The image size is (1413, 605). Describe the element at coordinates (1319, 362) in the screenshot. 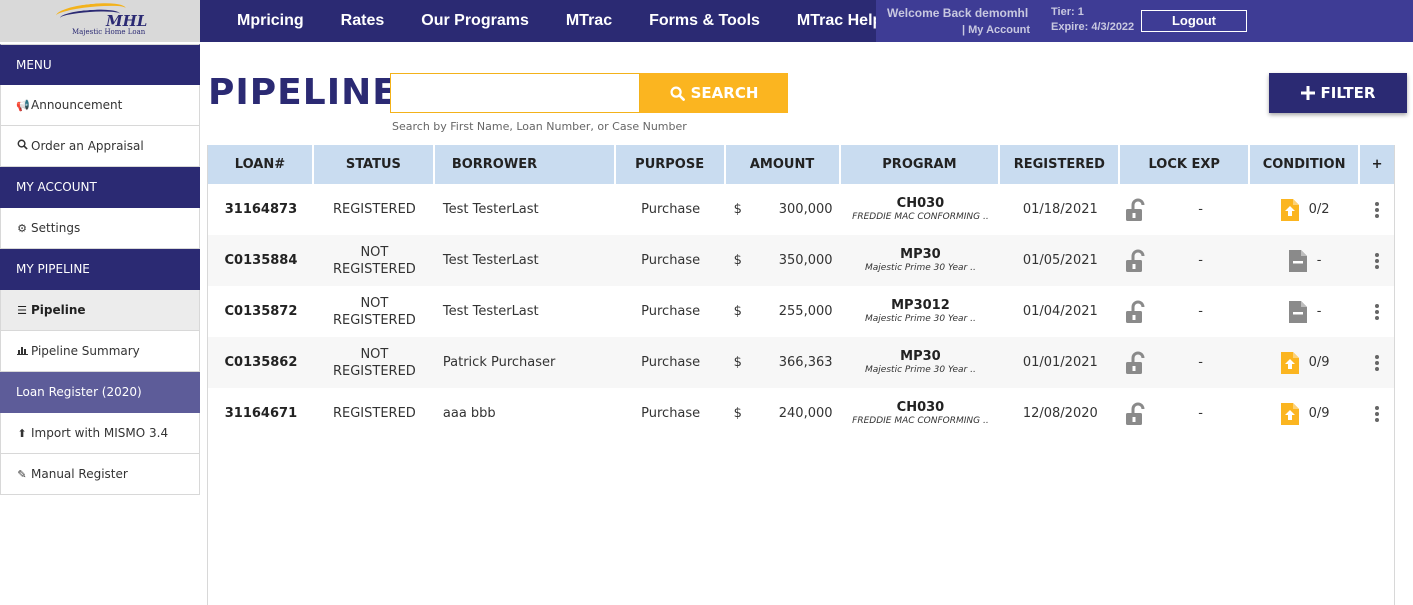

I see `condition-value: 0/9` at that location.